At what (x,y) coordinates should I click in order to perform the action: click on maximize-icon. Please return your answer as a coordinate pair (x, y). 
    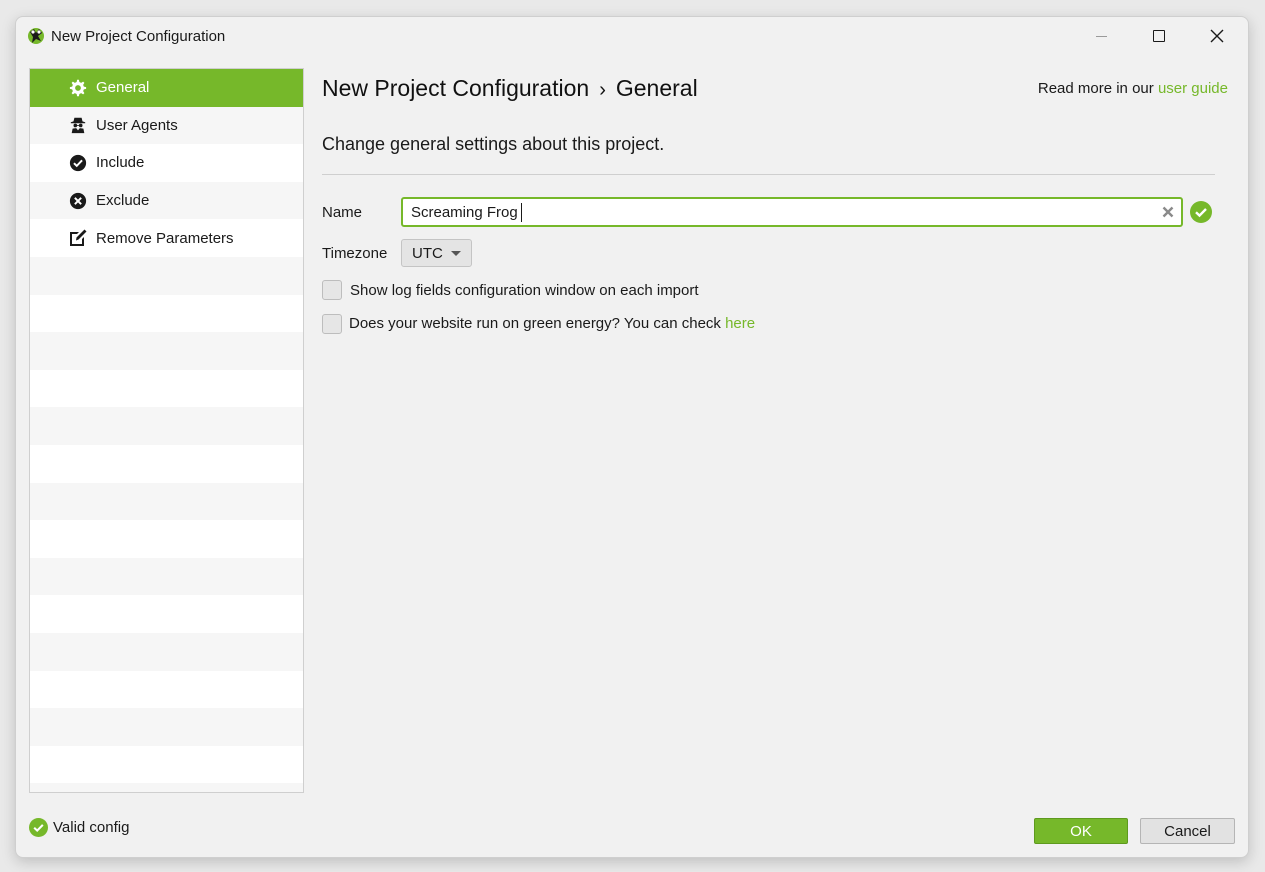
    Looking at the image, I should click on (1159, 36).